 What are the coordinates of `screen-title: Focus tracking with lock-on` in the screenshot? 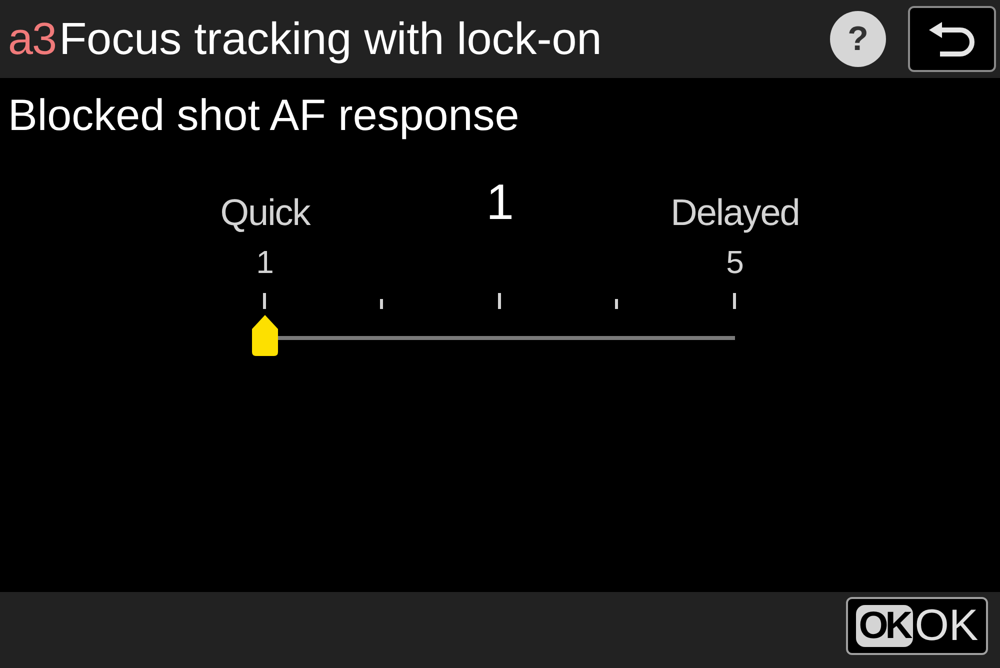 It's located at (330, 39).